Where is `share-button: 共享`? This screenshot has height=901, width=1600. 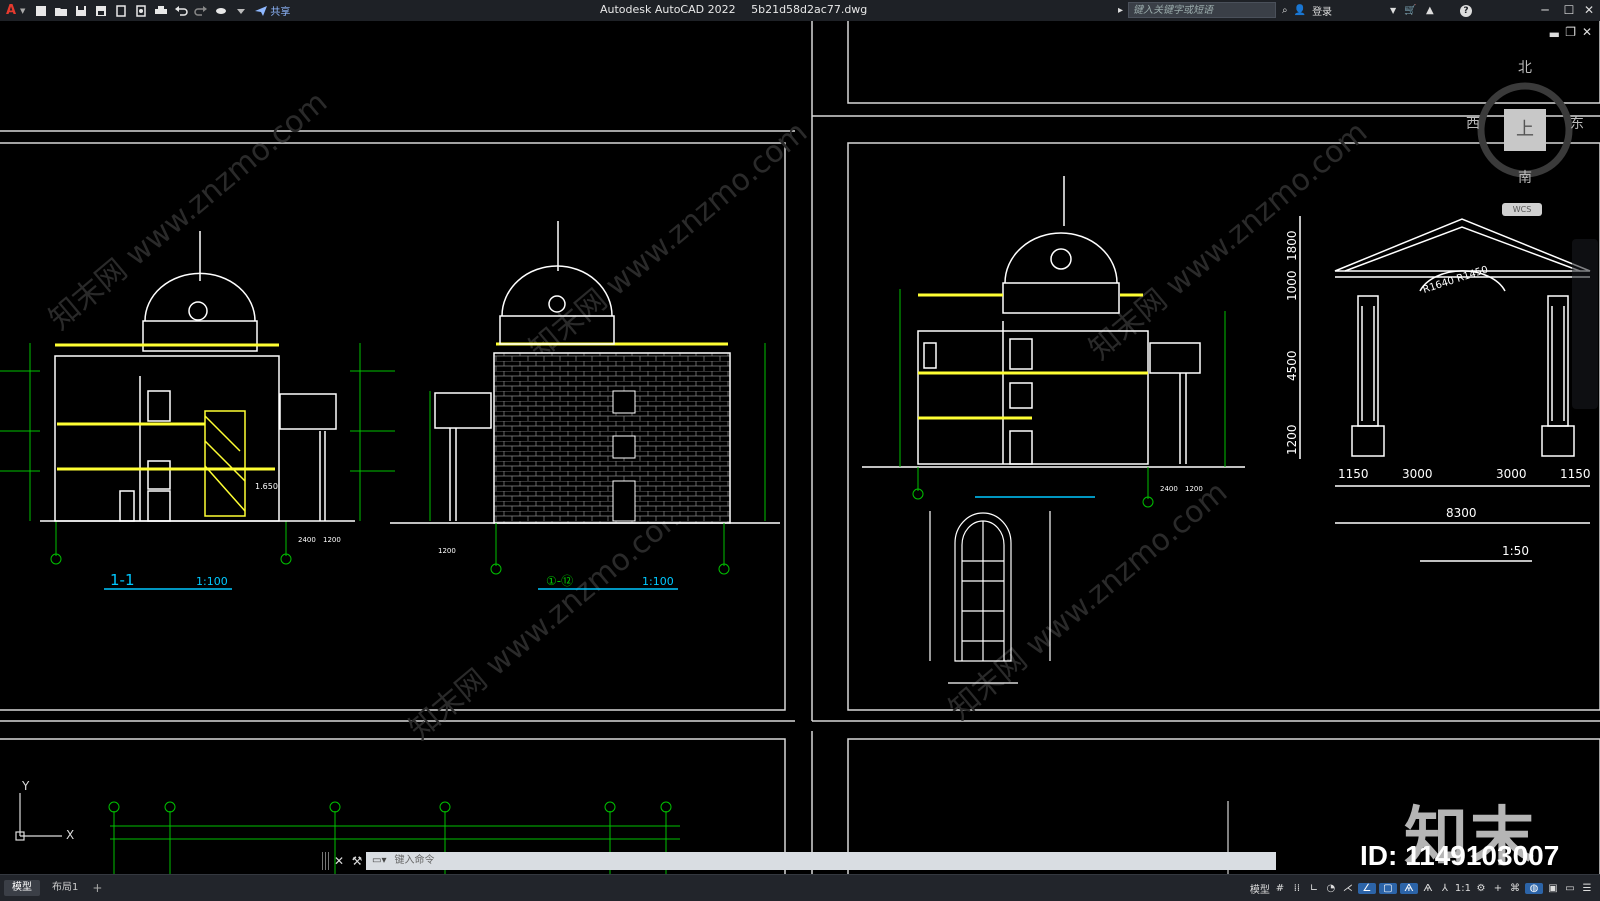
share-button: 共享 is located at coordinates (272, 10).